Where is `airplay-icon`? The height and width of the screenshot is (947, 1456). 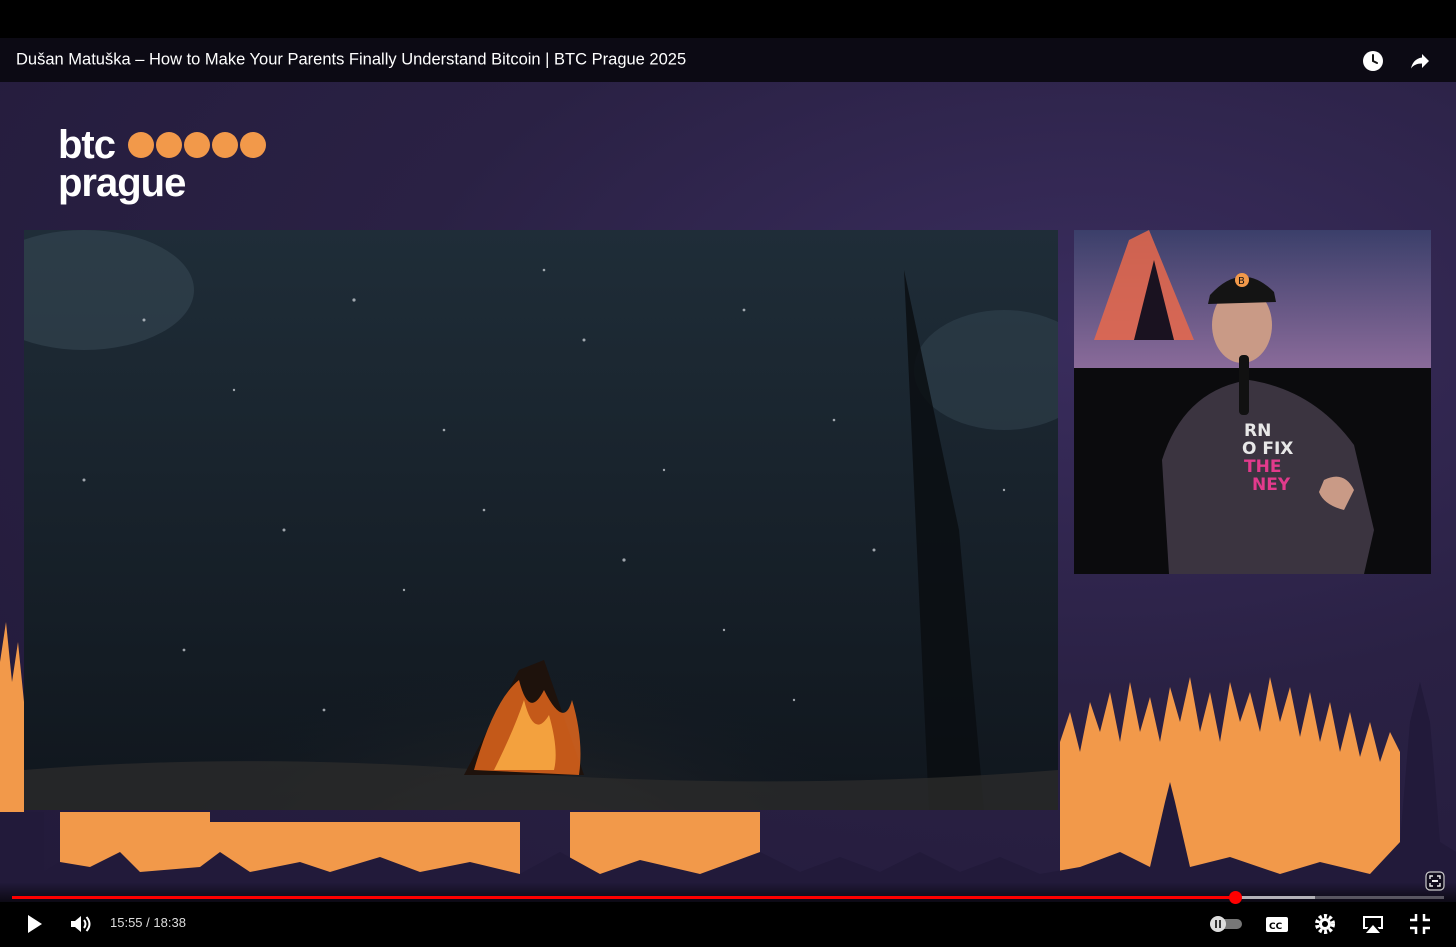 airplay-icon is located at coordinates (1373, 924).